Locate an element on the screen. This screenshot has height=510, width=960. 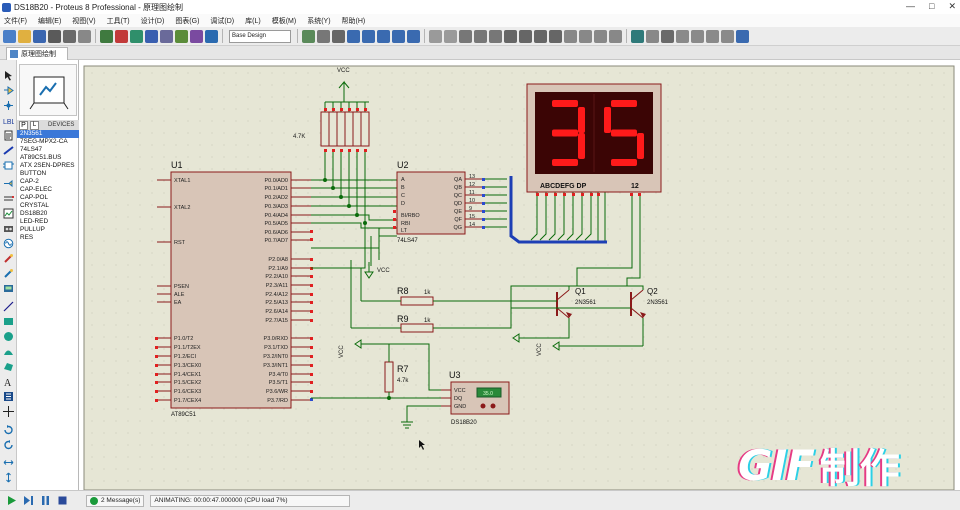
tape-recorder-icon is located at coordinates (8, 228).